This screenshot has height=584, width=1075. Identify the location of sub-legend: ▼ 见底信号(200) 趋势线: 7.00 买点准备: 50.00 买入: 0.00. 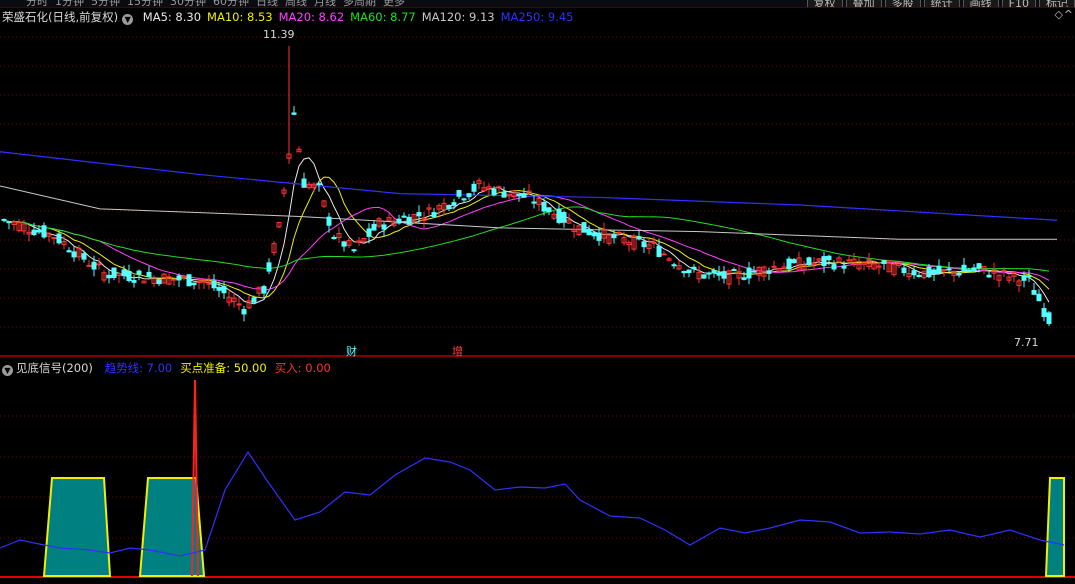
(166, 368).